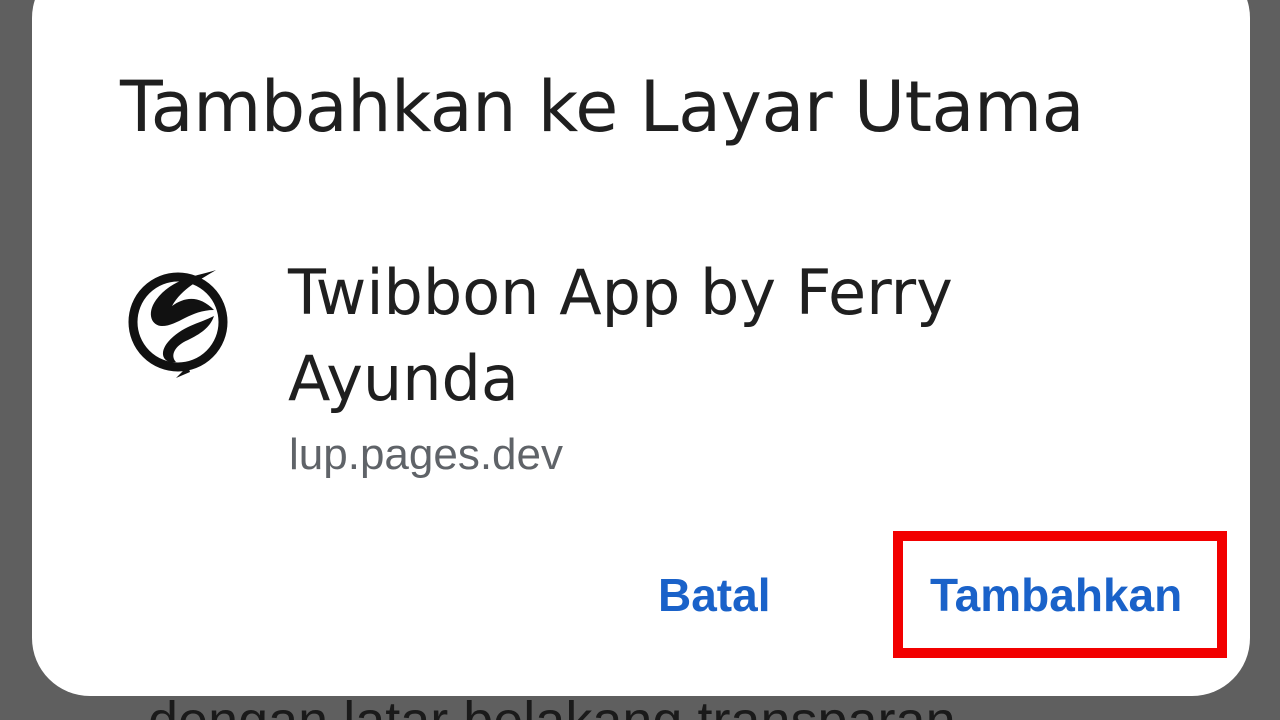 The width and height of the screenshot is (1280, 720). Describe the element at coordinates (1056, 595) in the screenshot. I see `add-button: Tambahkan` at that location.